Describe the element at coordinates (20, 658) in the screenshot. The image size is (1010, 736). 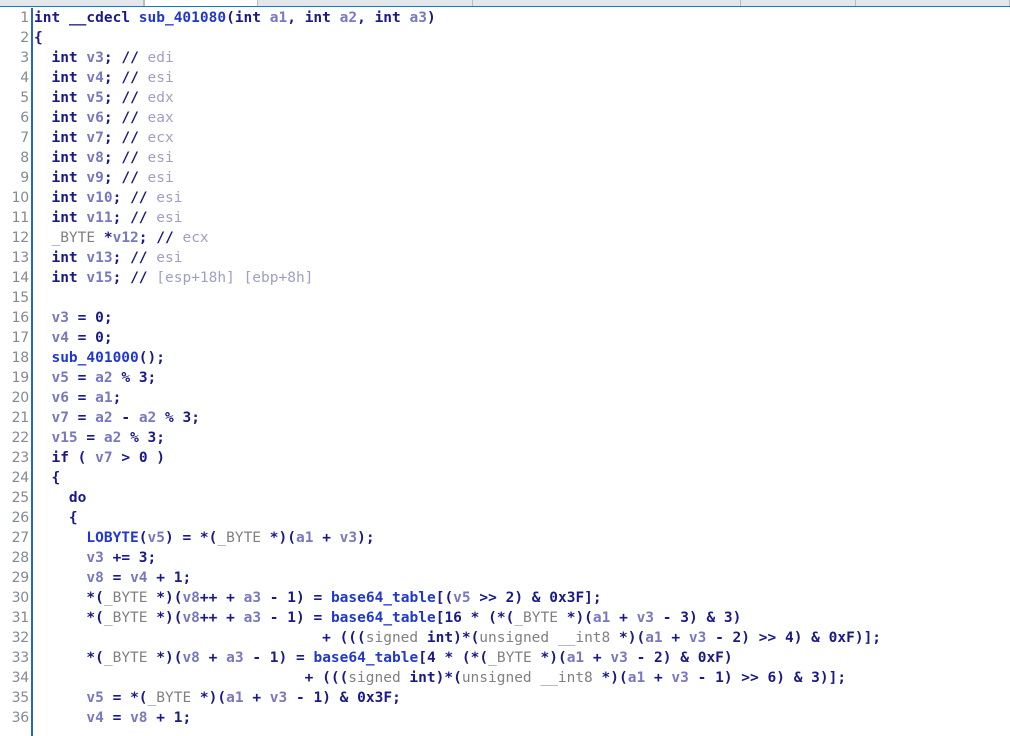
I see `line-number: 33` at that location.